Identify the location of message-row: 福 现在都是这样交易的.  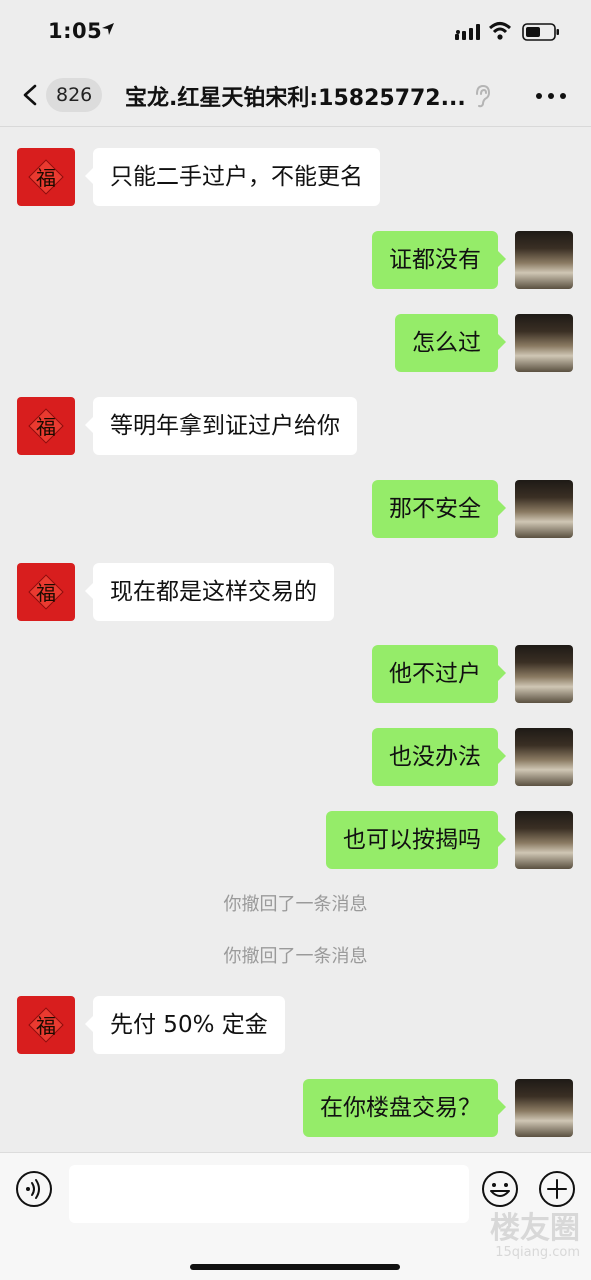
(295, 592).